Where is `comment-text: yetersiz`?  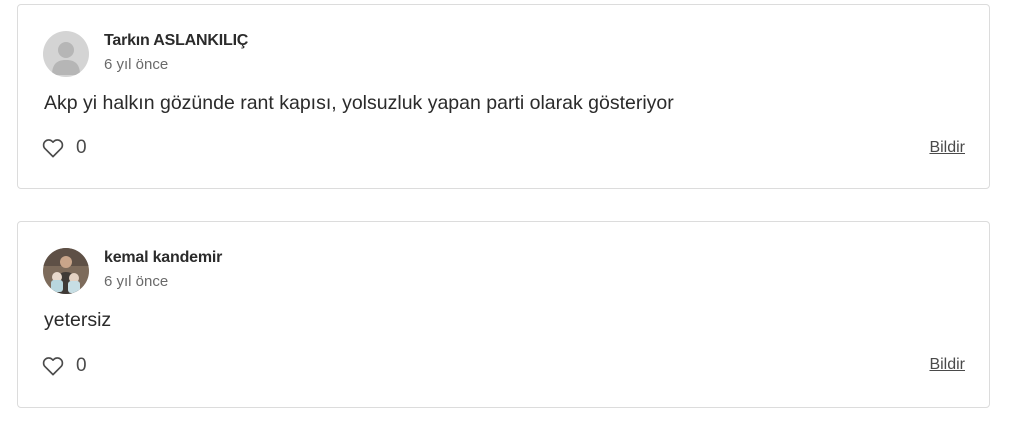 comment-text: yetersiz is located at coordinates (78, 320).